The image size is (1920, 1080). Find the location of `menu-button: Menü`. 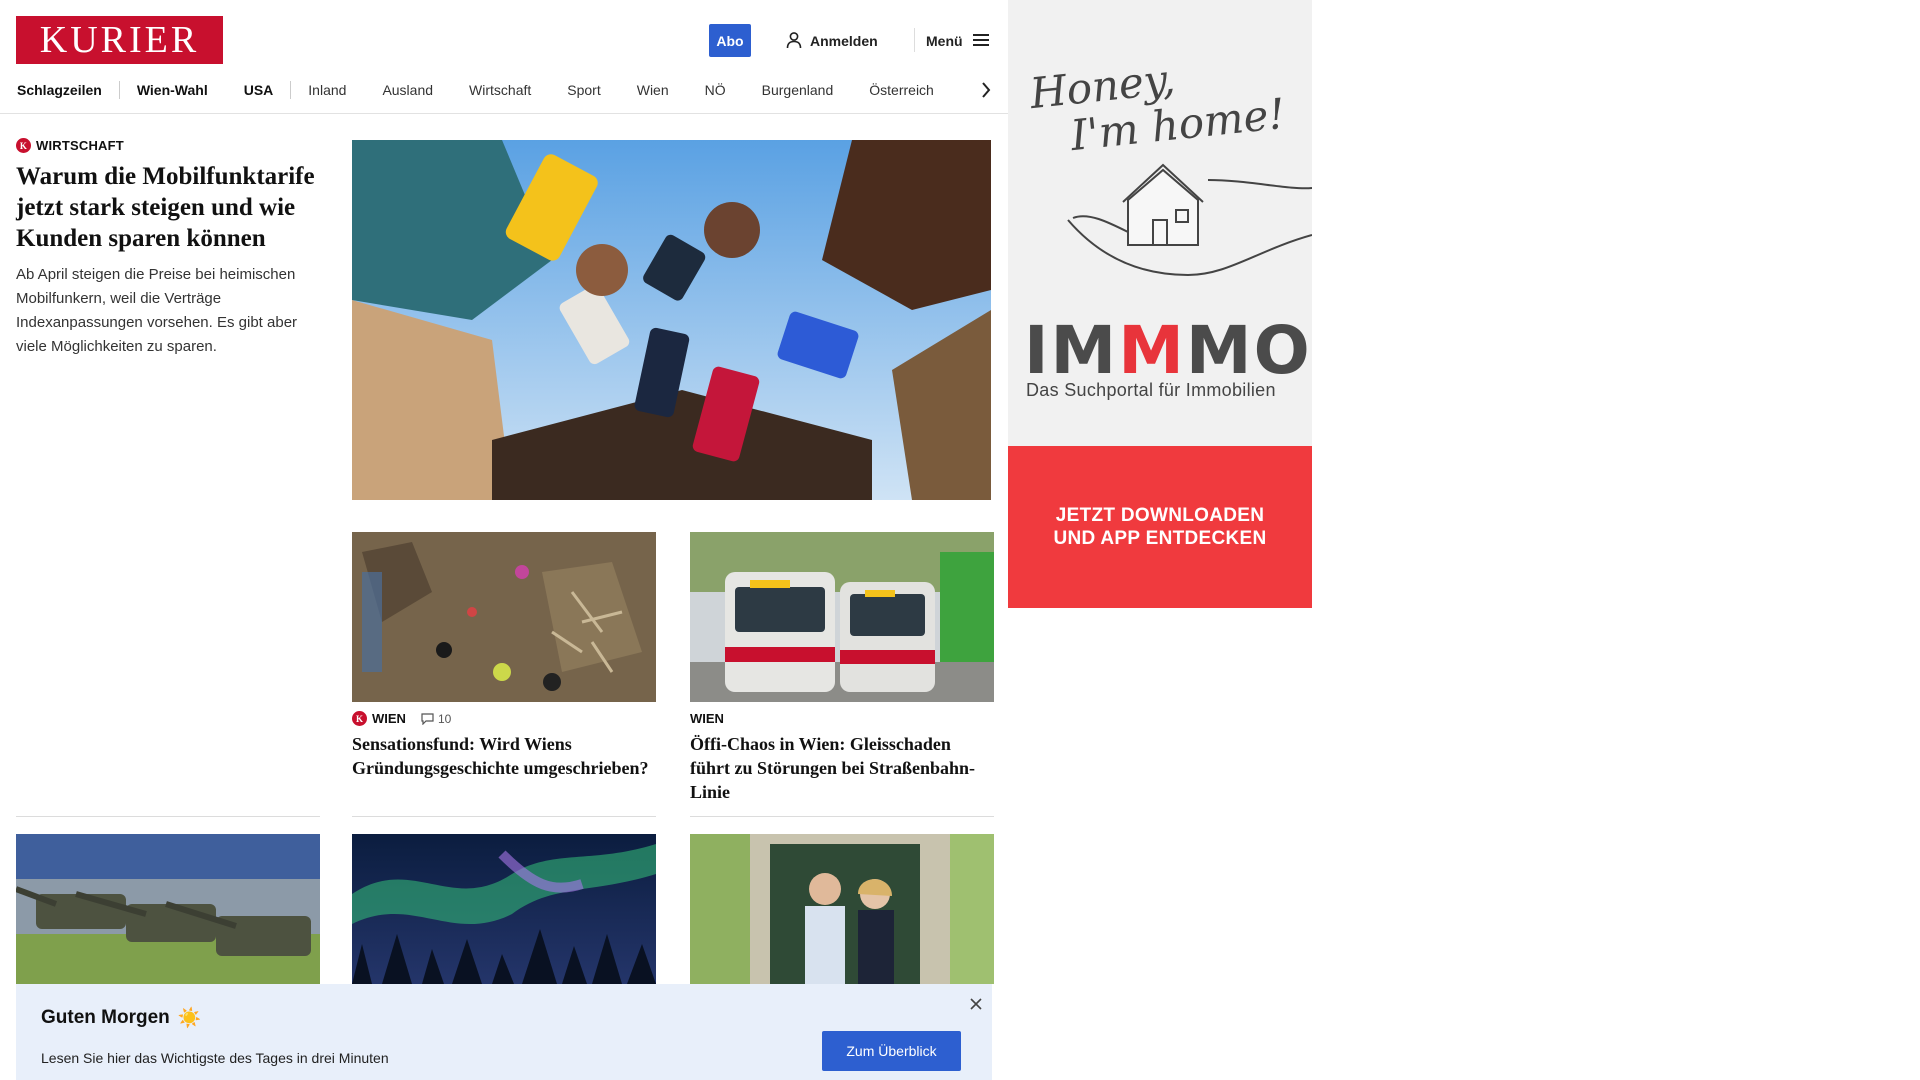

menu-button: Menü is located at coordinates (957, 41).